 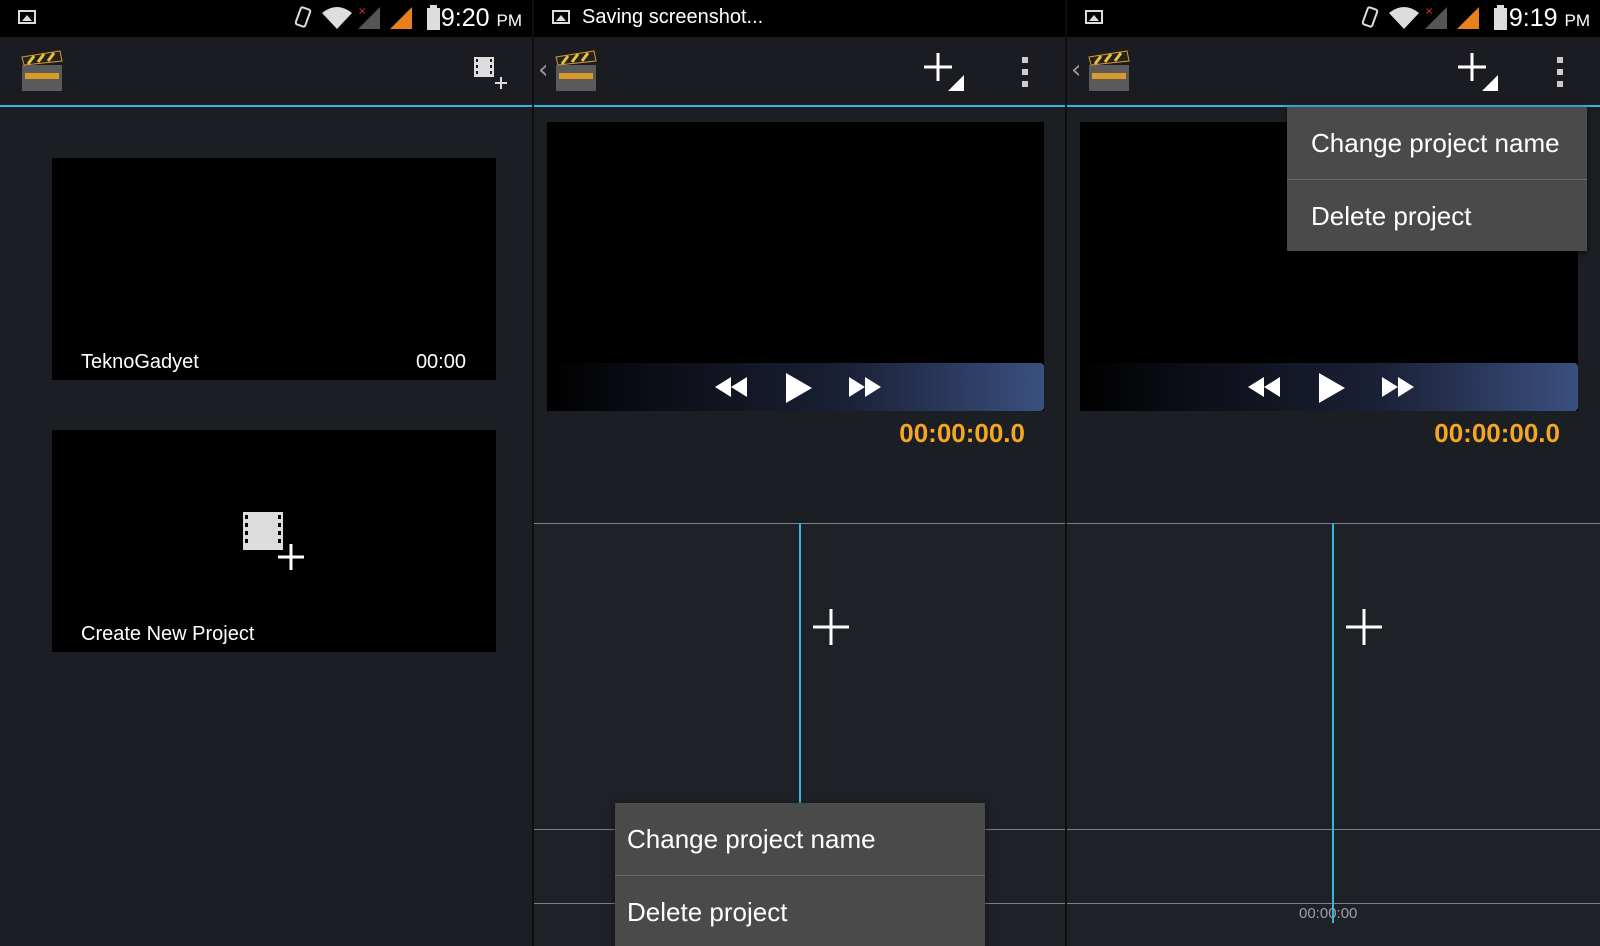 I want to click on status-time: 9:20 PM, so click(x=481, y=18).